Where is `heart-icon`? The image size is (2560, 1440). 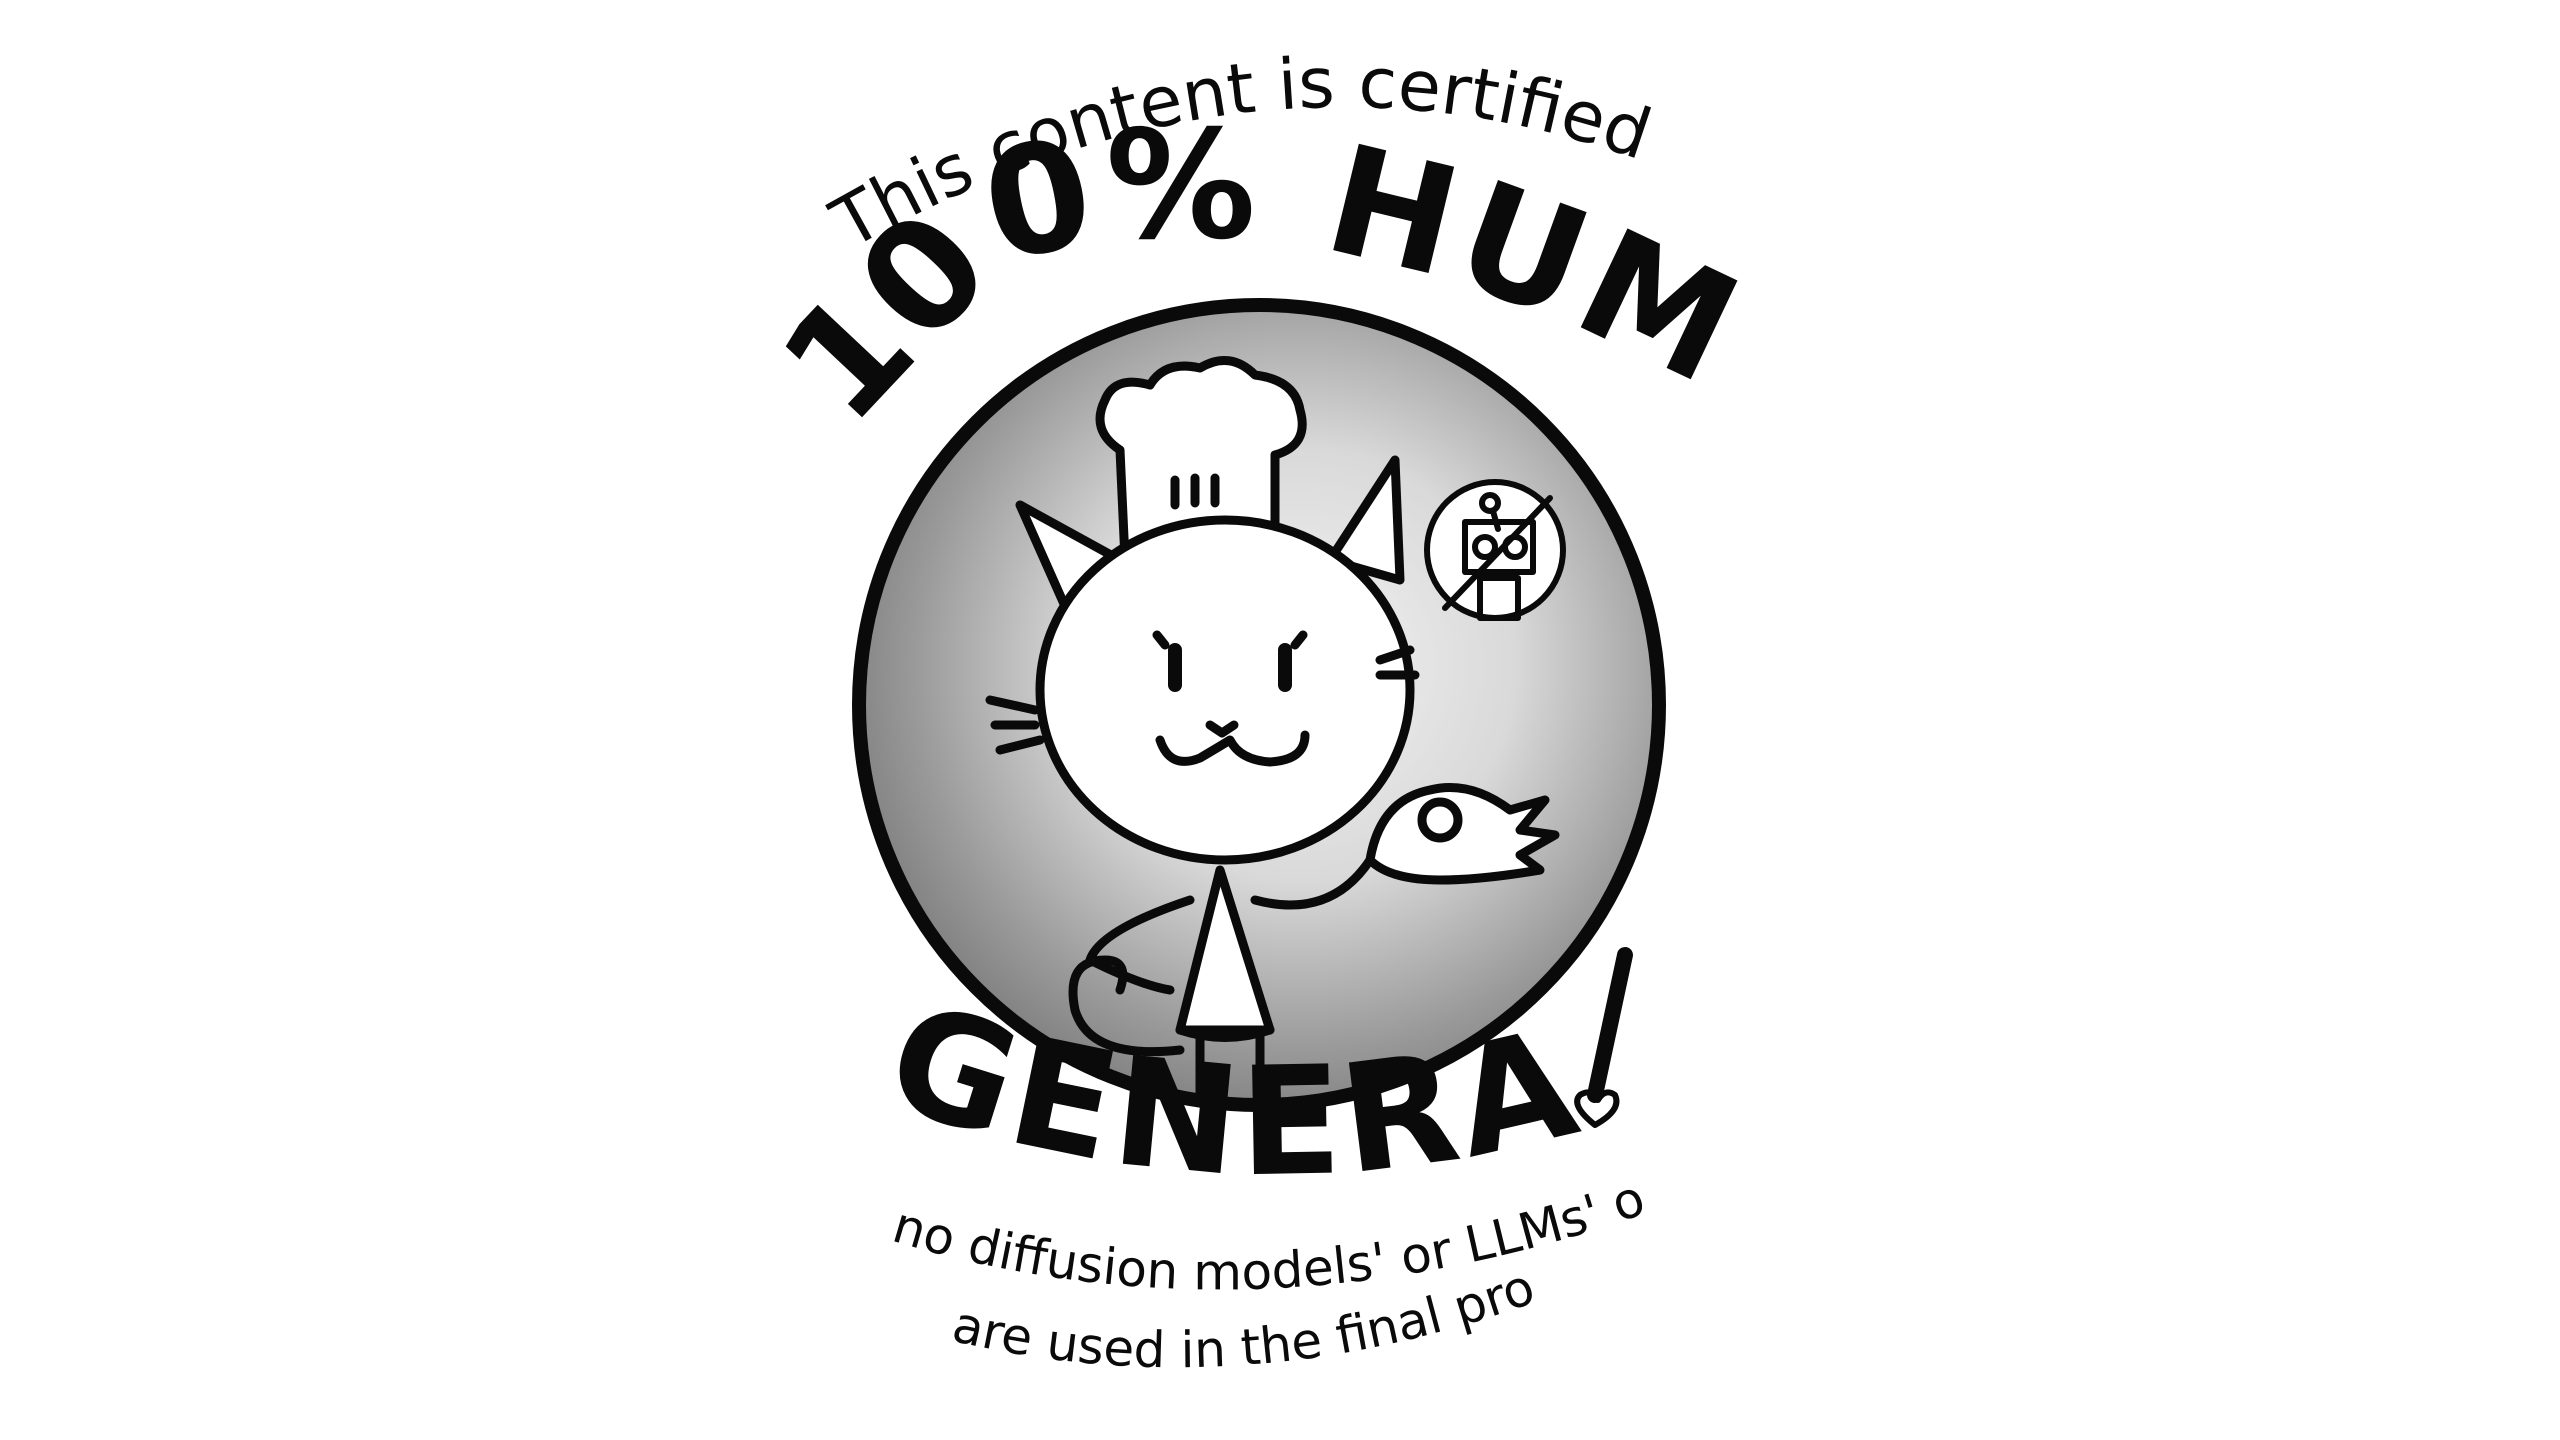
heart-icon is located at coordinates (1597, 1108).